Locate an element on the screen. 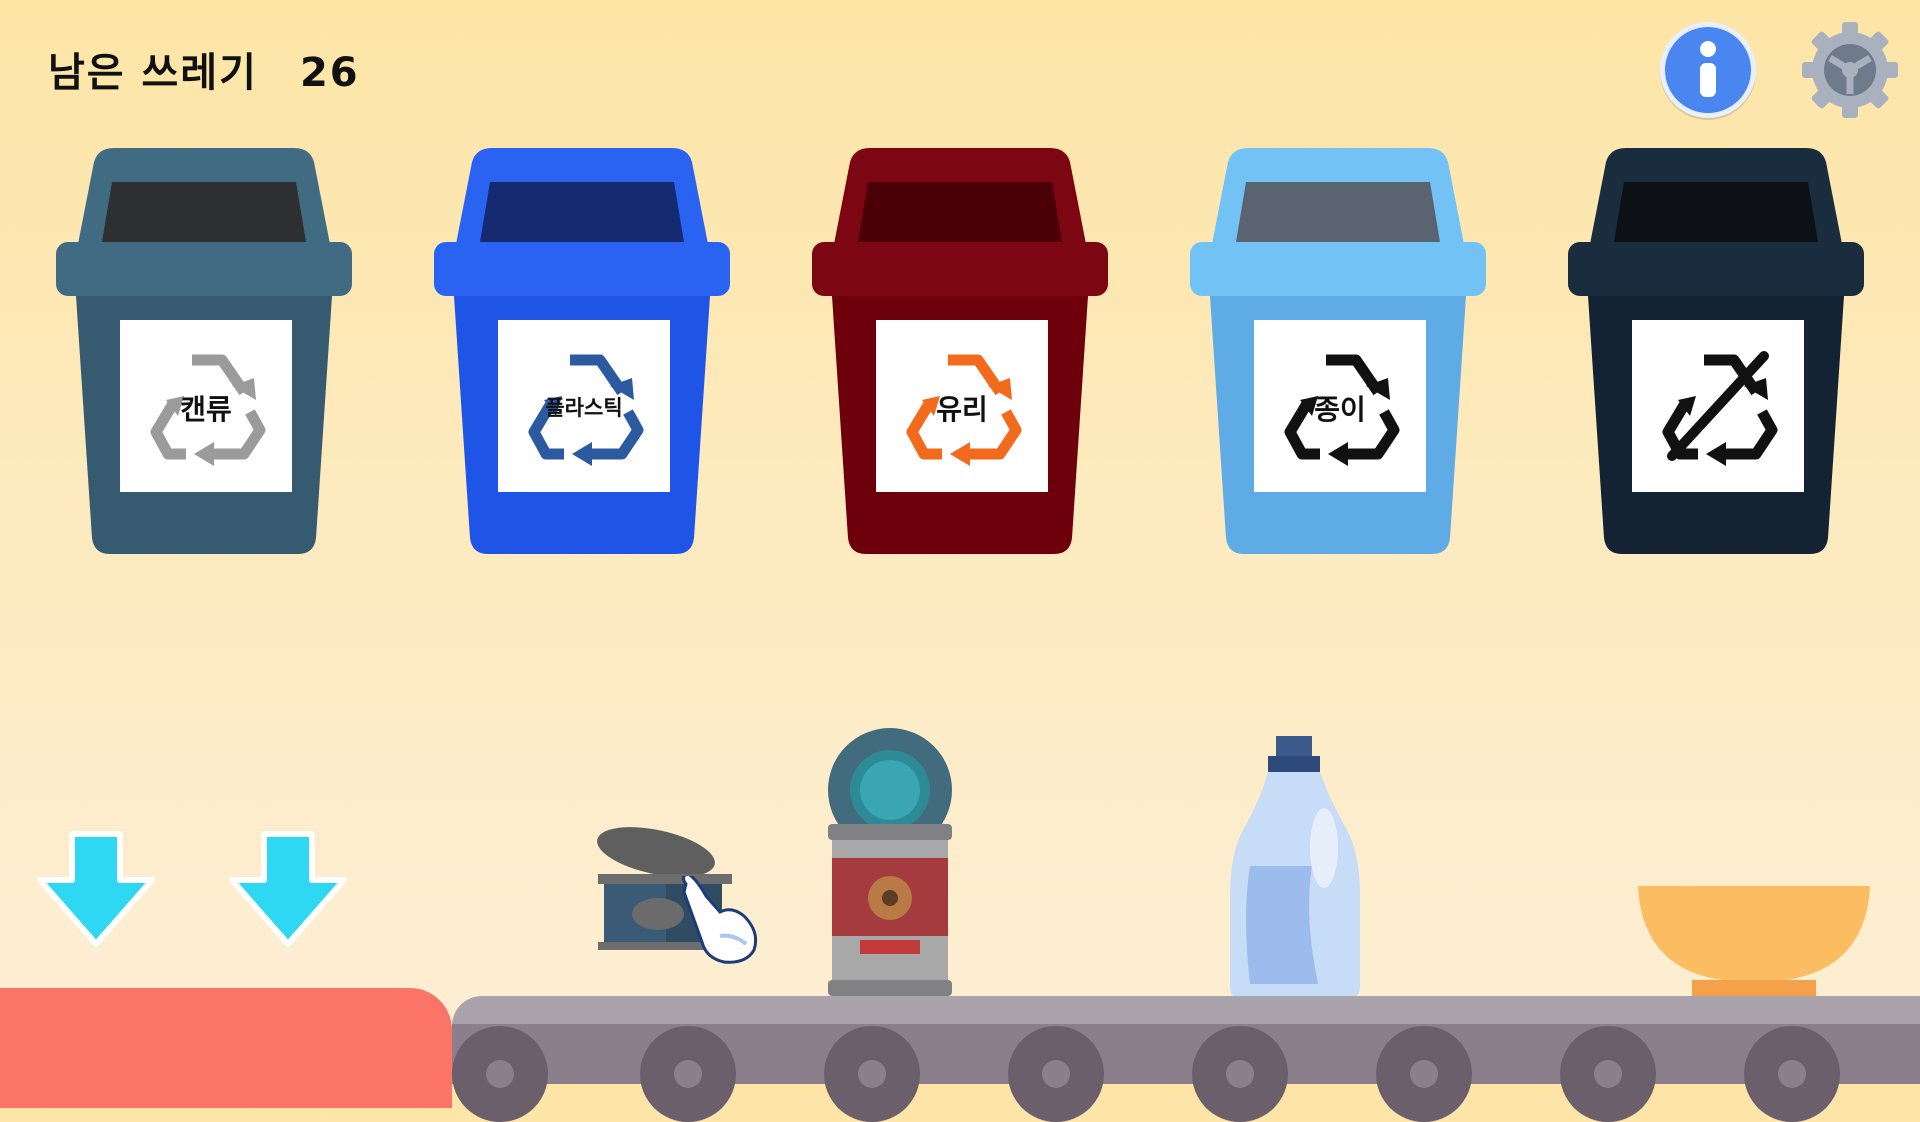  bin-cans: 캔류 is located at coordinates (204, 351).